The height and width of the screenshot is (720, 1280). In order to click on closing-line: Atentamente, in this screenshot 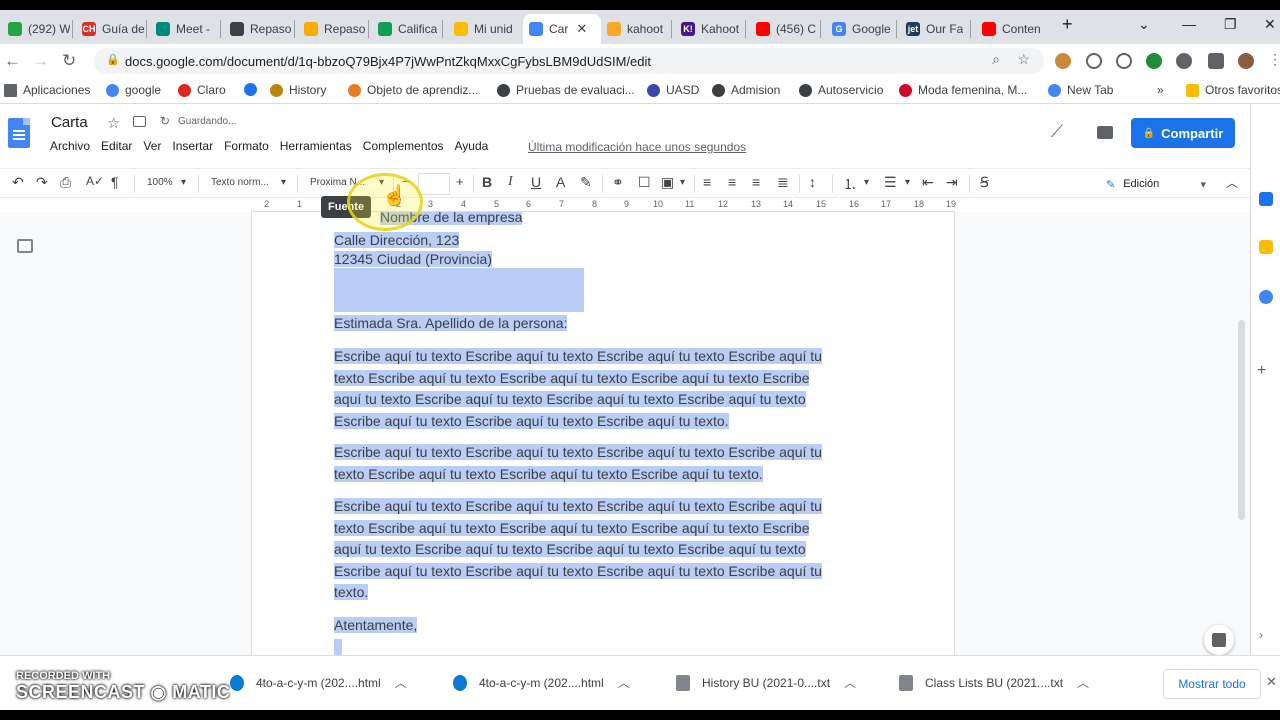, I will do `click(376, 625)`.